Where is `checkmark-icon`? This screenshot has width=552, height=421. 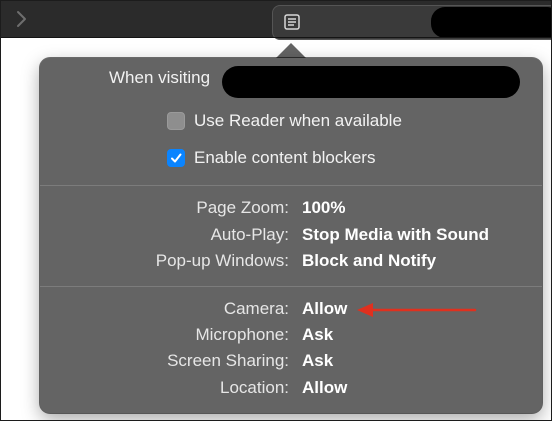
checkmark-icon is located at coordinates (176, 158).